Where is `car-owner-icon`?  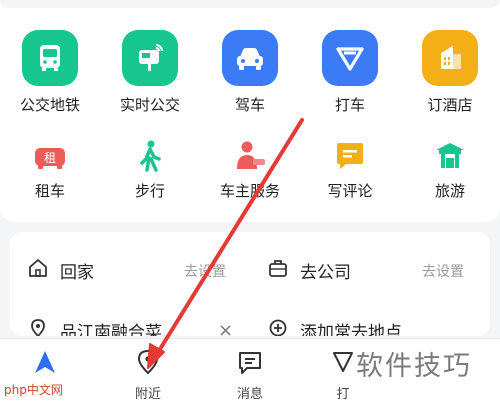
car-owner-icon is located at coordinates (250, 156).